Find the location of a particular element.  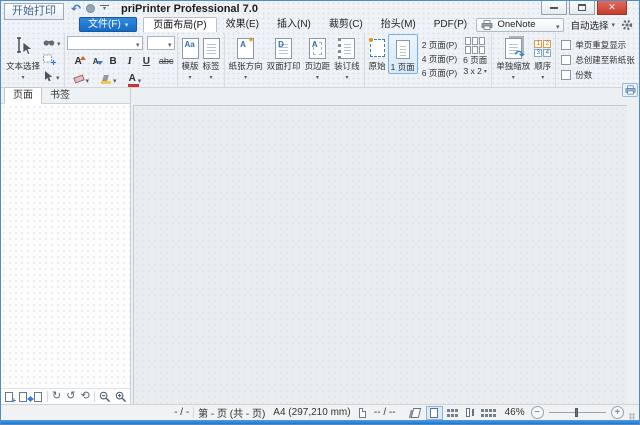

minimize-button is located at coordinates (554, 8).